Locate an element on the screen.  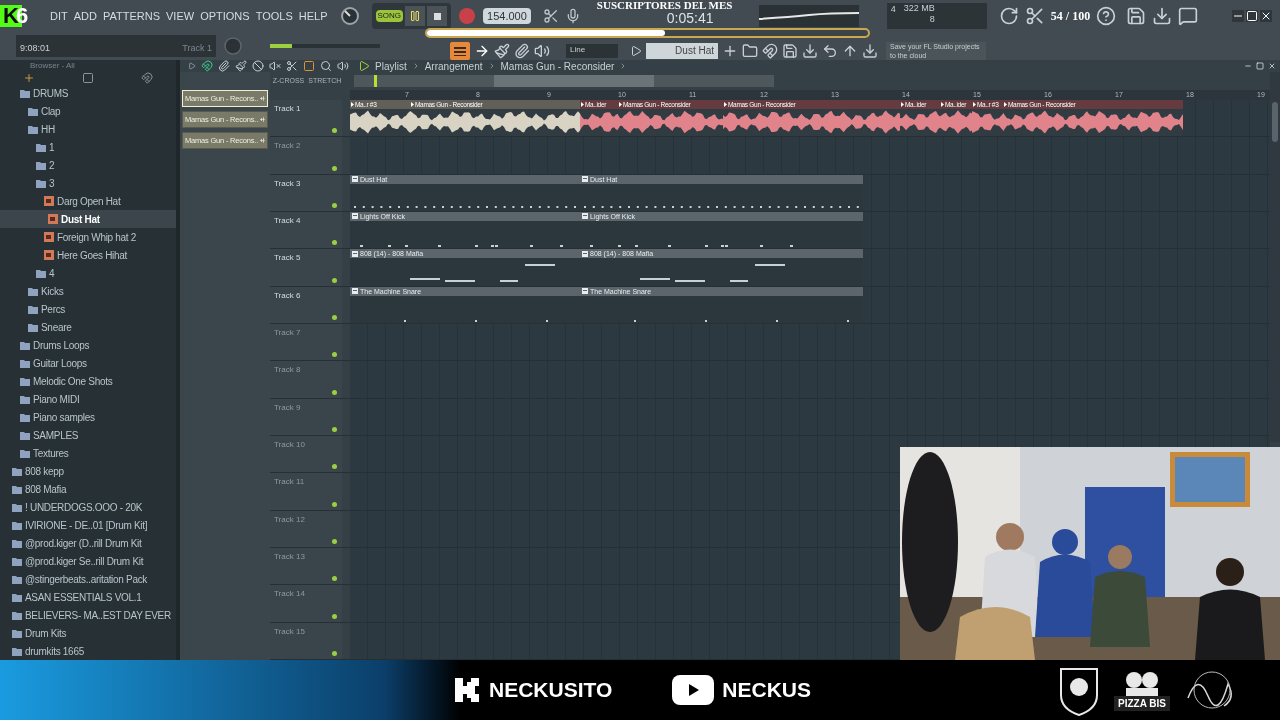
magnet-icon is located at coordinates (207, 66).